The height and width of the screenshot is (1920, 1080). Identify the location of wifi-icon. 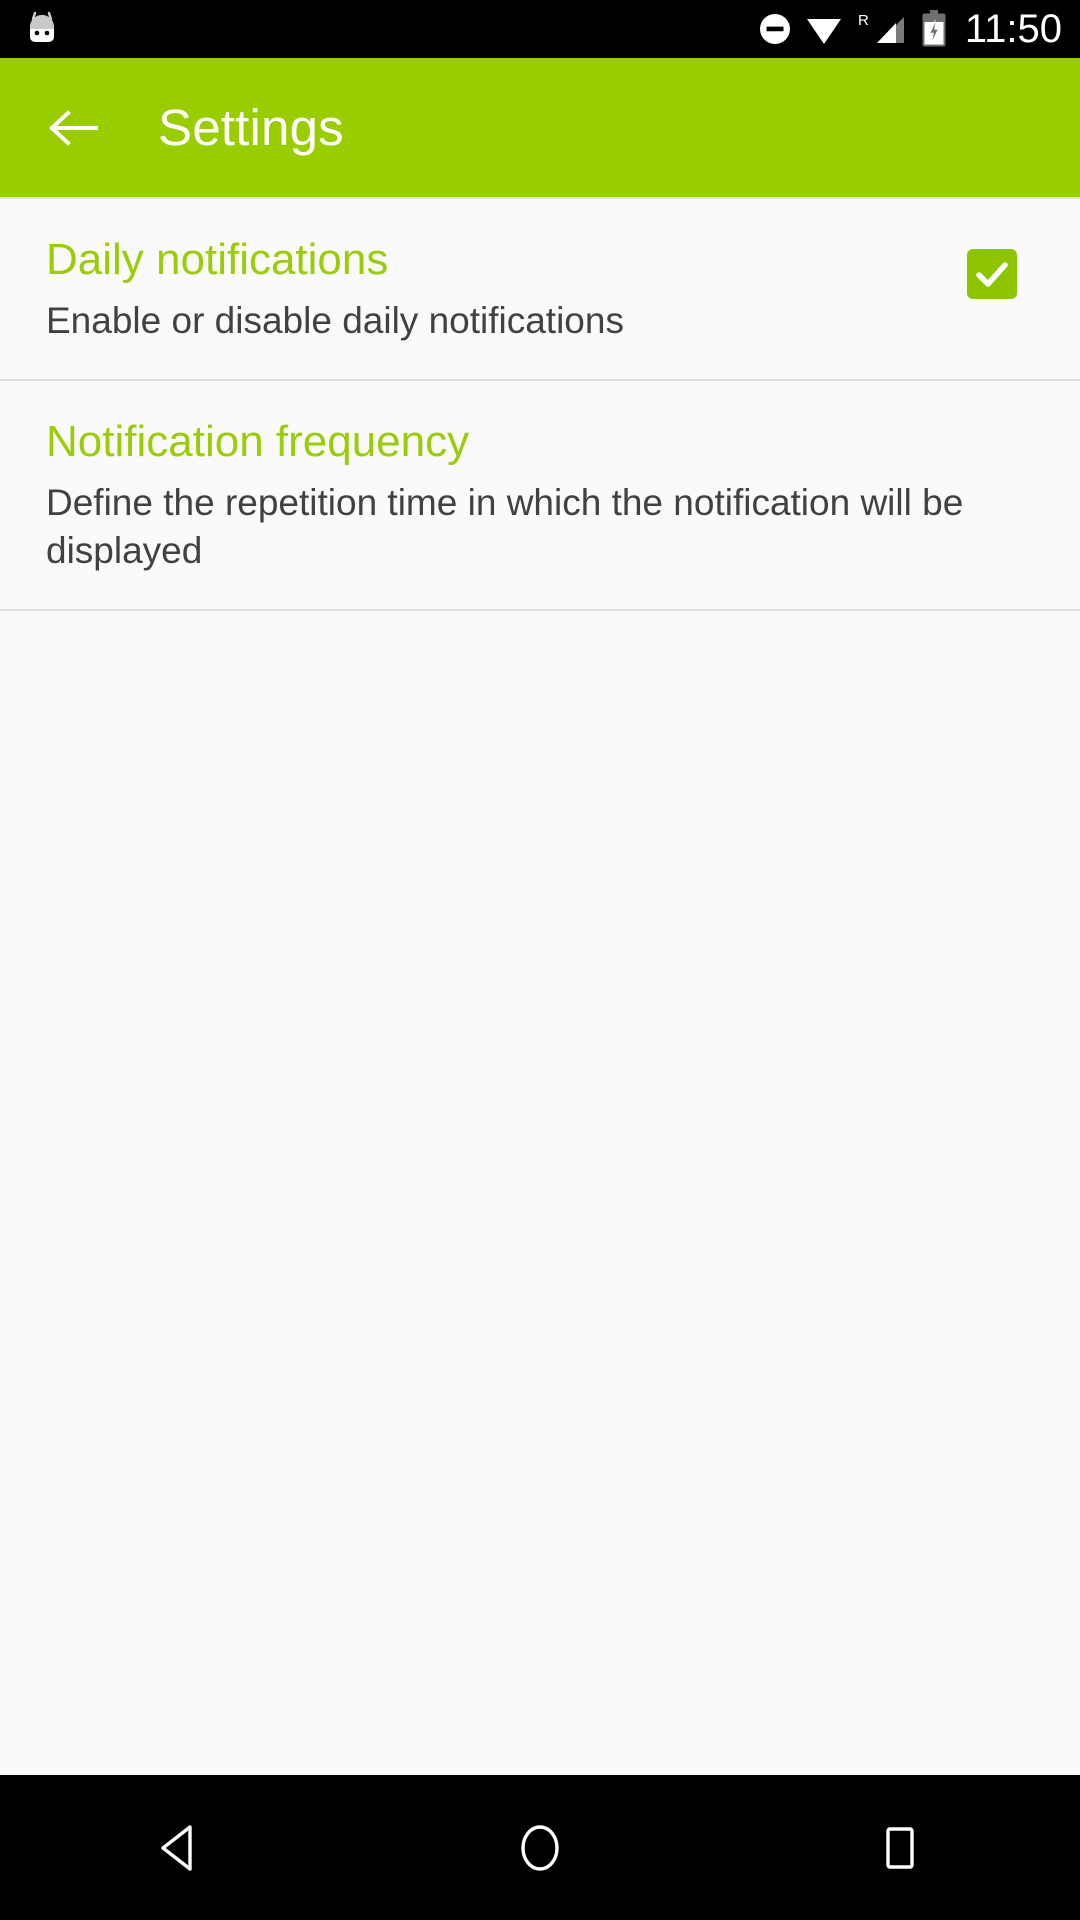
(824, 29).